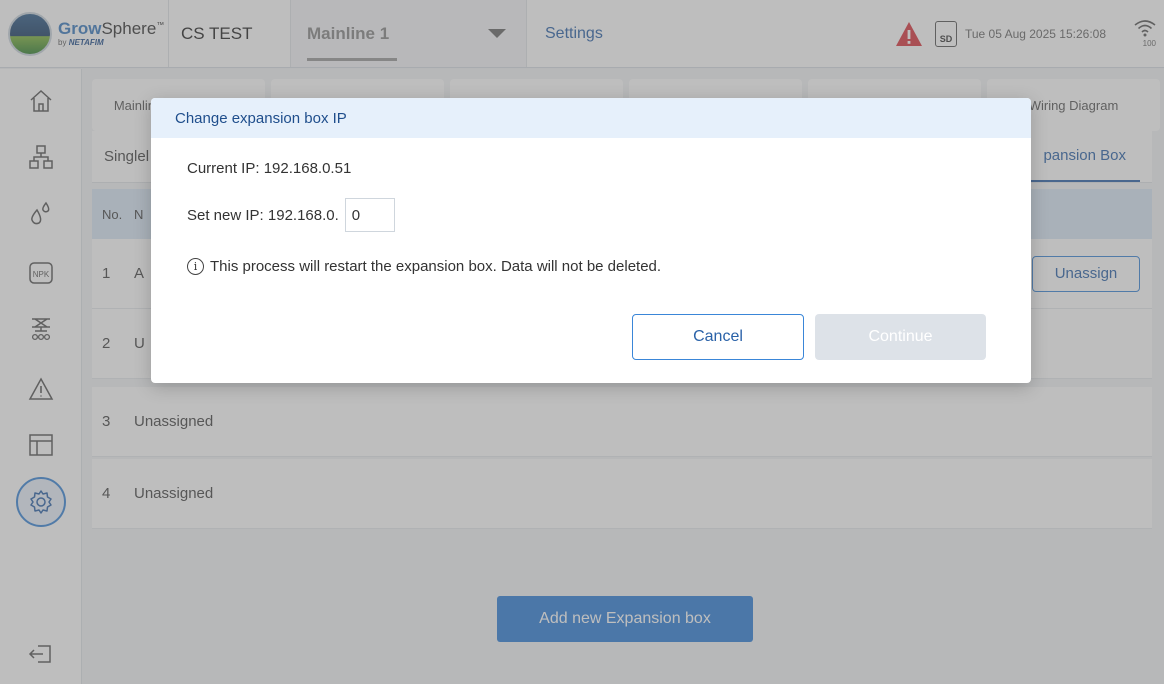 The width and height of the screenshot is (1164, 684). I want to click on continue-button: Continue, so click(900, 337).